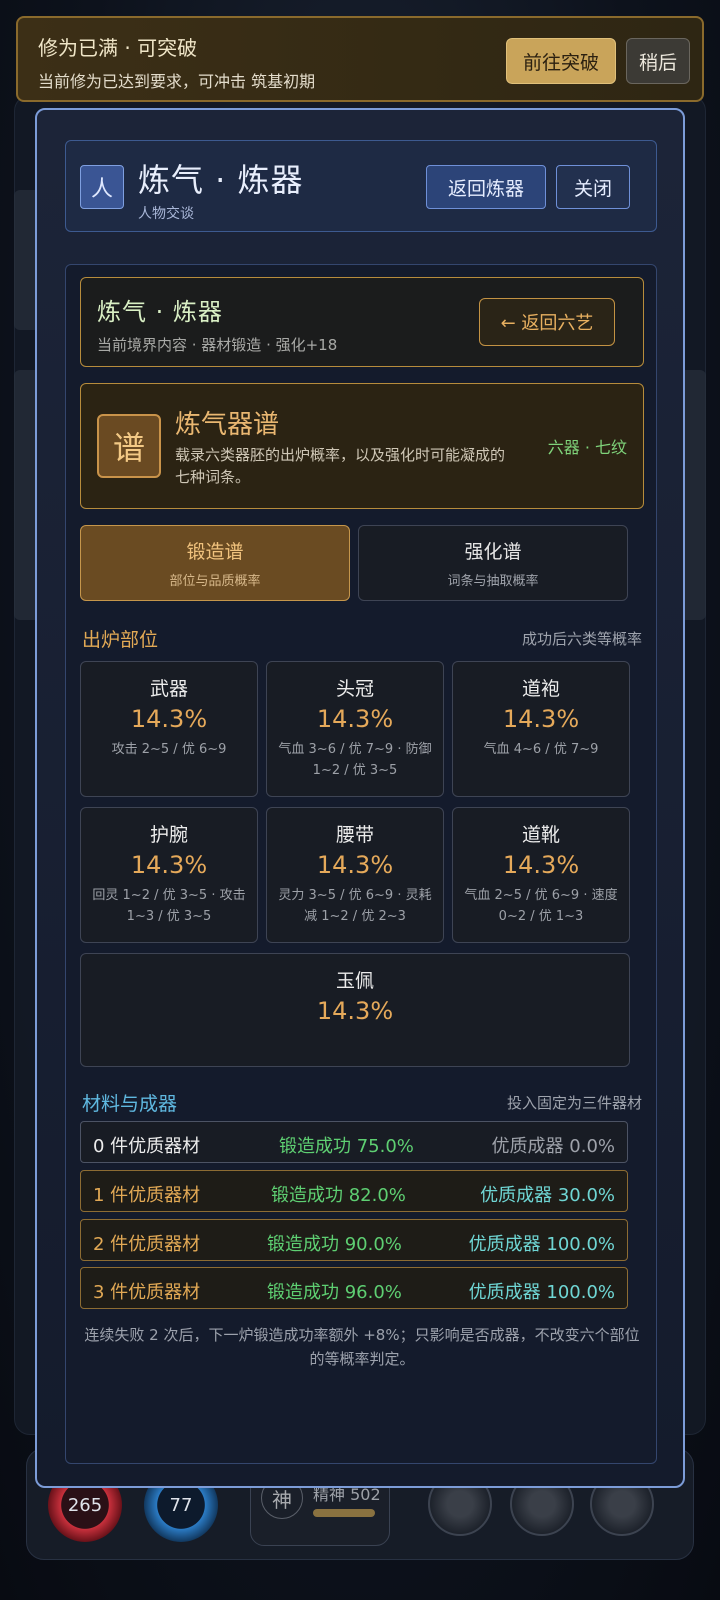  Describe the element at coordinates (493, 581) in the screenshot. I see `tab-sublabel: 词条与抽取概率` at that location.